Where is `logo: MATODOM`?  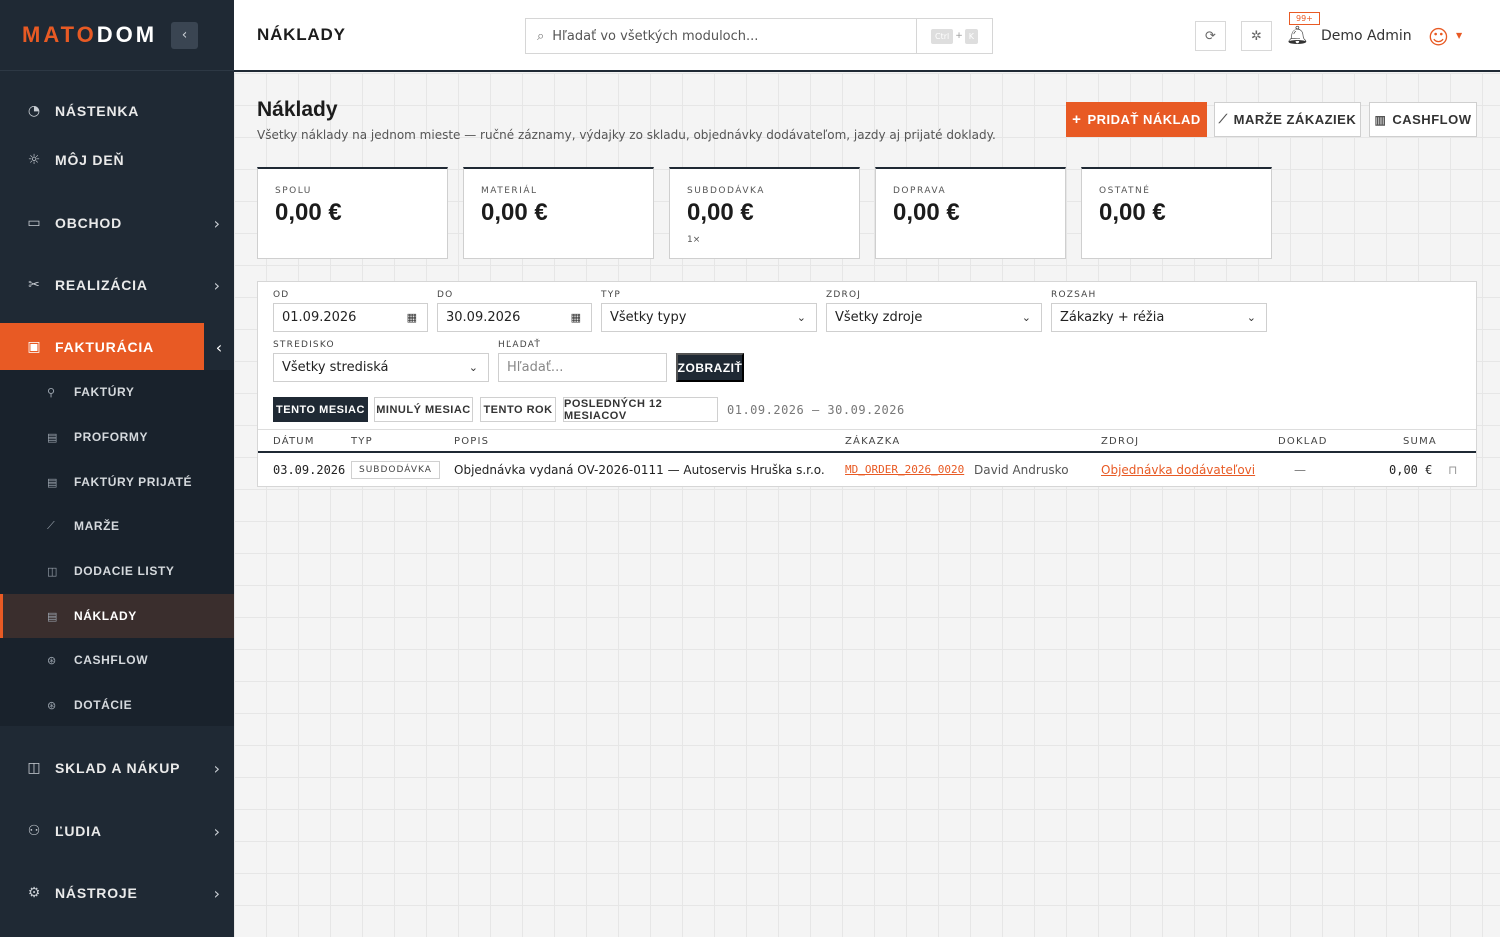 logo: MATODOM is located at coordinates (89, 35).